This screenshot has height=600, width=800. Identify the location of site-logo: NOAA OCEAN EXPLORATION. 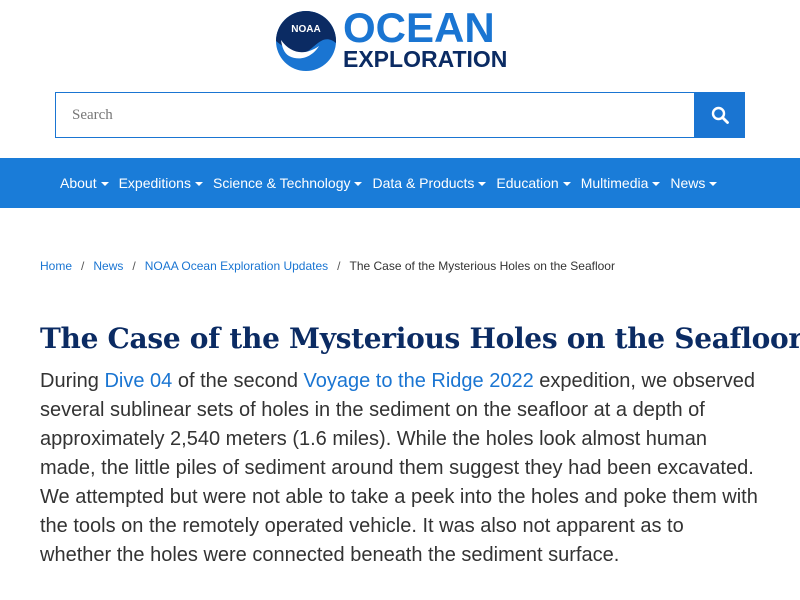
(400, 38).